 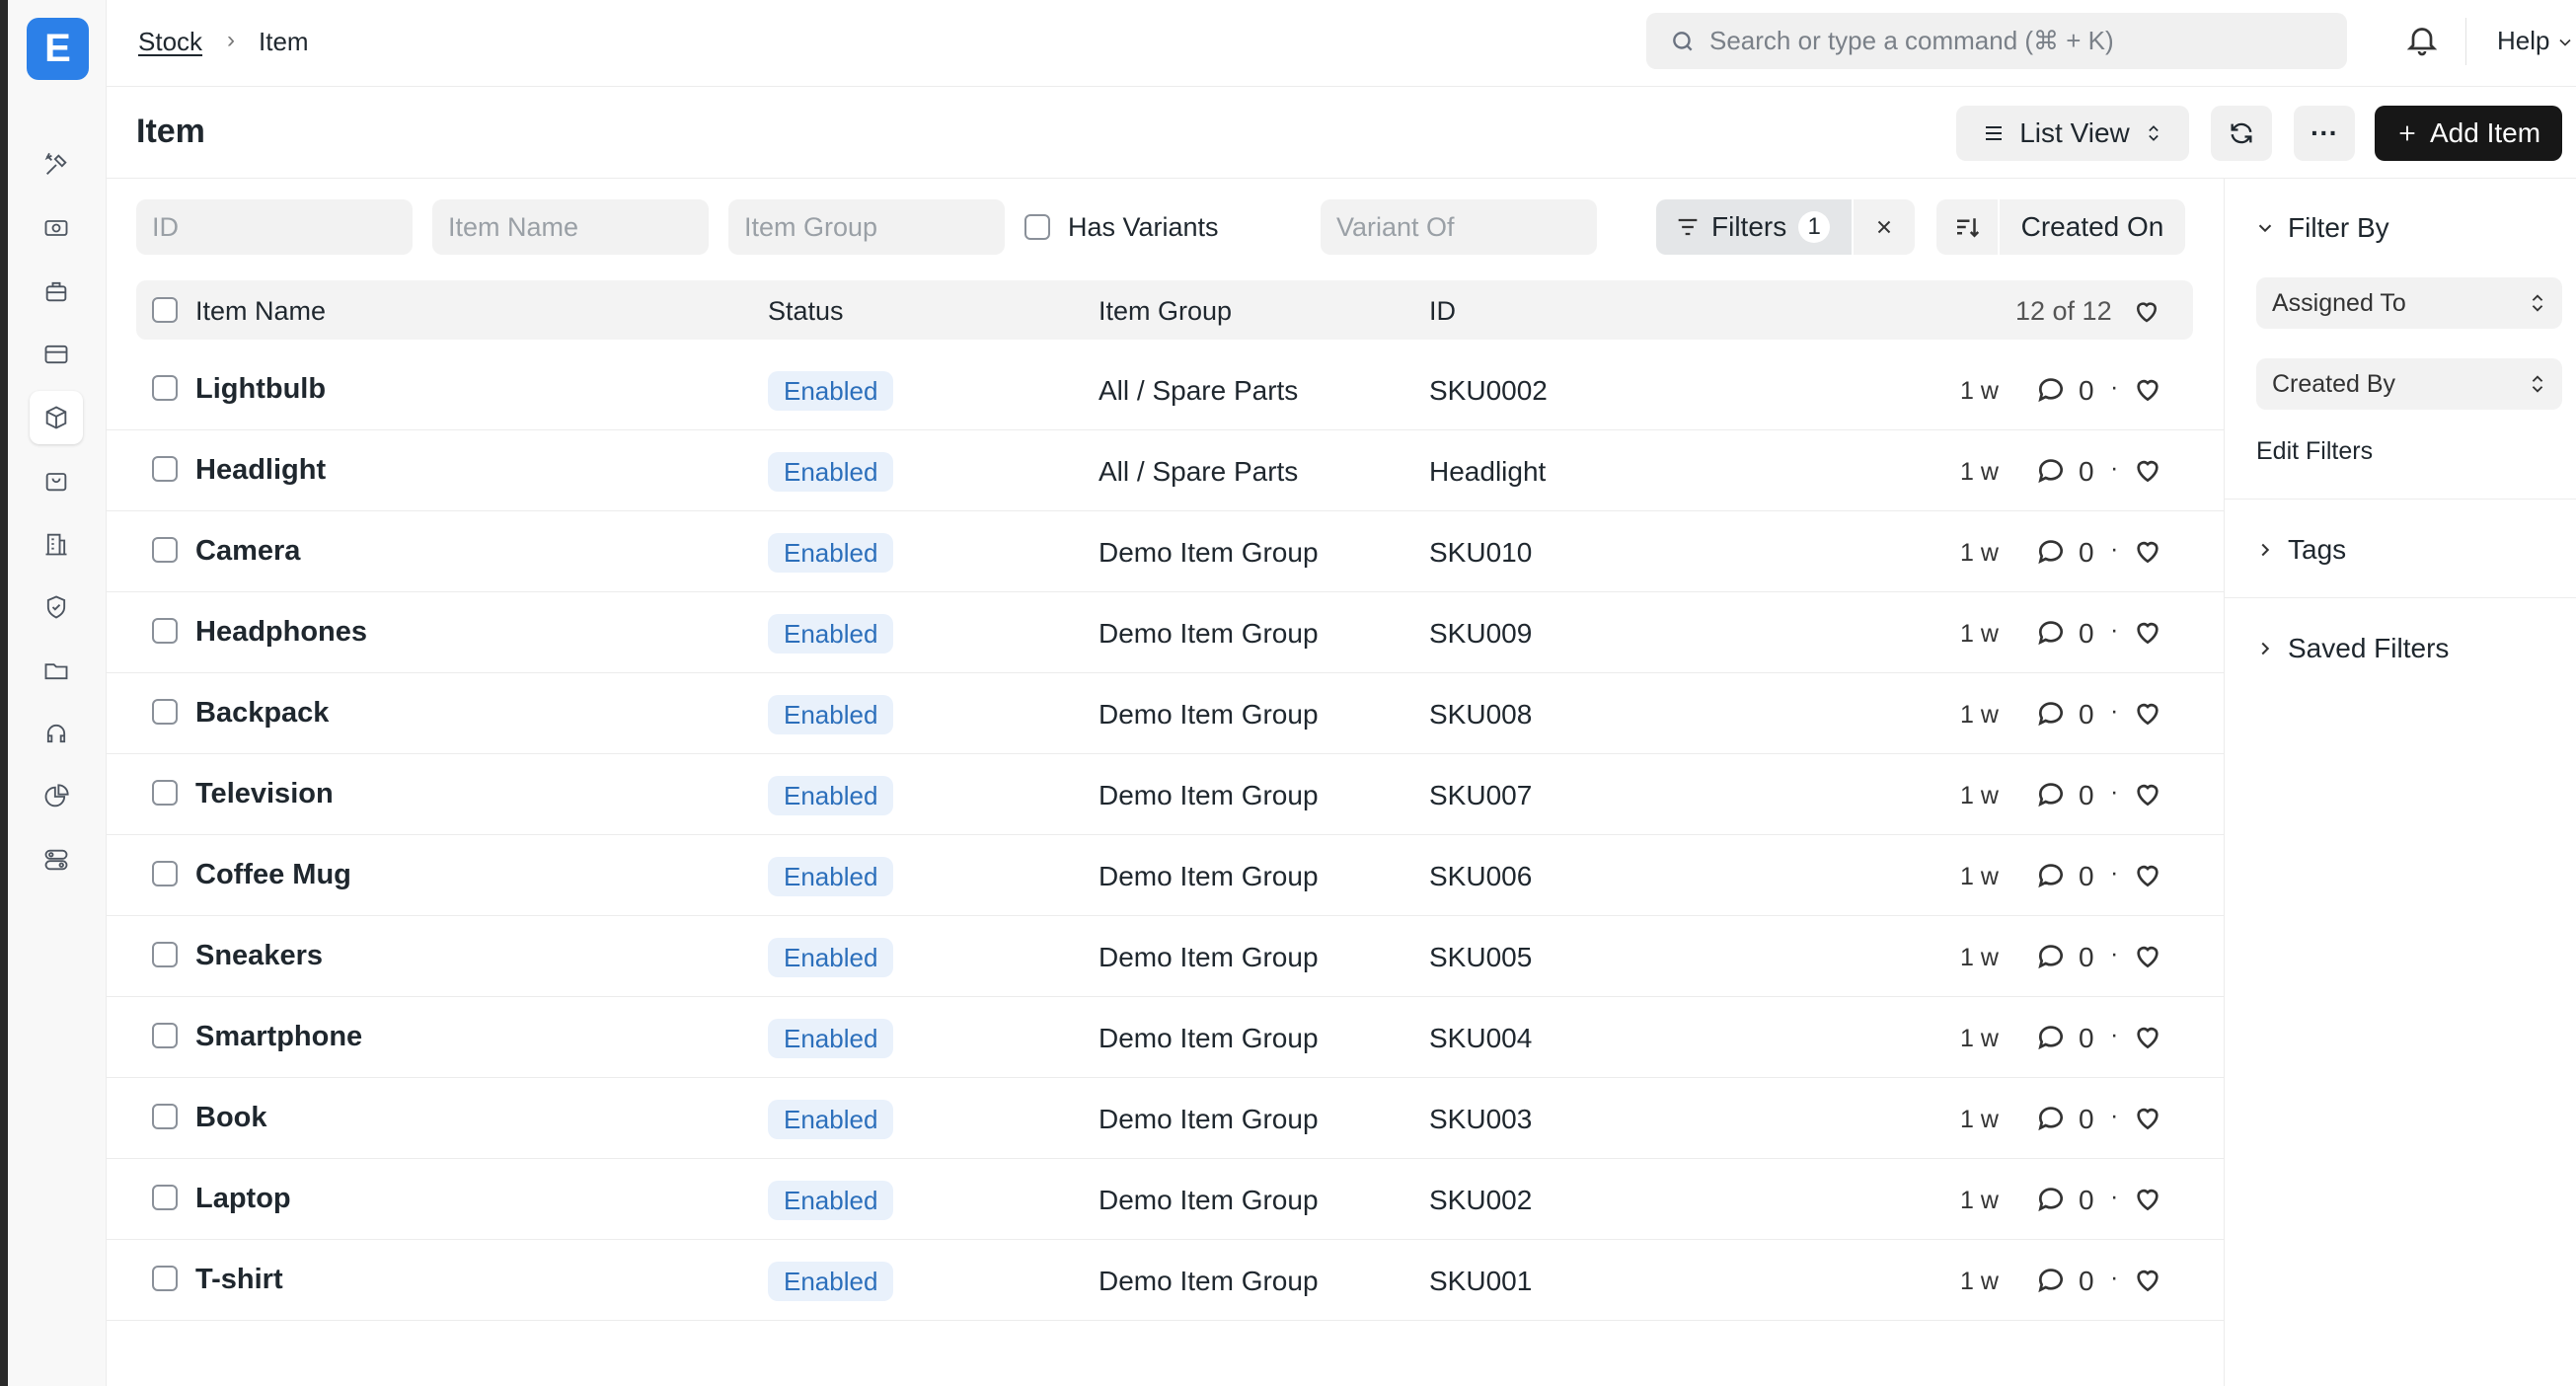 What do you see at coordinates (2324, 133) in the screenshot?
I see `more-menu-button: ···` at bounding box center [2324, 133].